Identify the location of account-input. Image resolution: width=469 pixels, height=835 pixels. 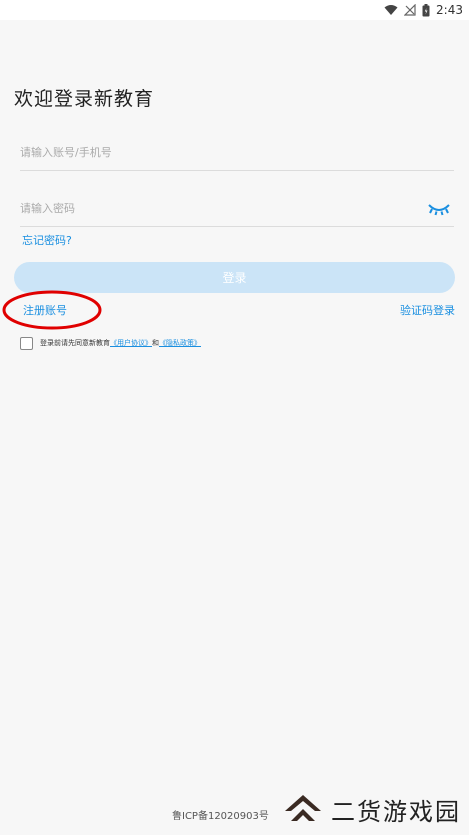
(210, 152).